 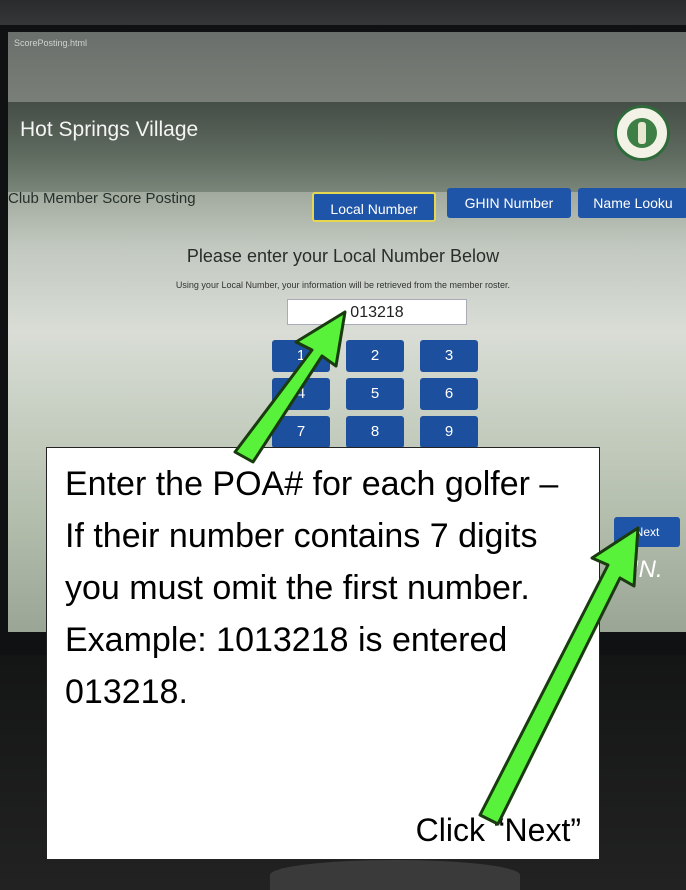 What do you see at coordinates (343, 256) in the screenshot?
I see `entry-heading: Please enter your Local Number Below` at bounding box center [343, 256].